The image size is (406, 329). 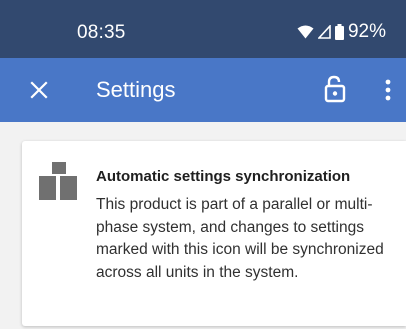 What do you see at coordinates (305, 32) in the screenshot?
I see `wifi-icon` at bounding box center [305, 32].